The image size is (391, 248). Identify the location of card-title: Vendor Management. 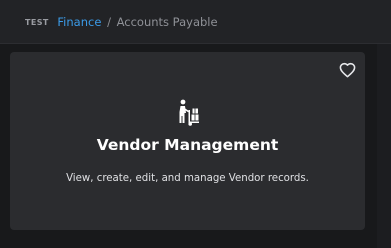
(187, 145).